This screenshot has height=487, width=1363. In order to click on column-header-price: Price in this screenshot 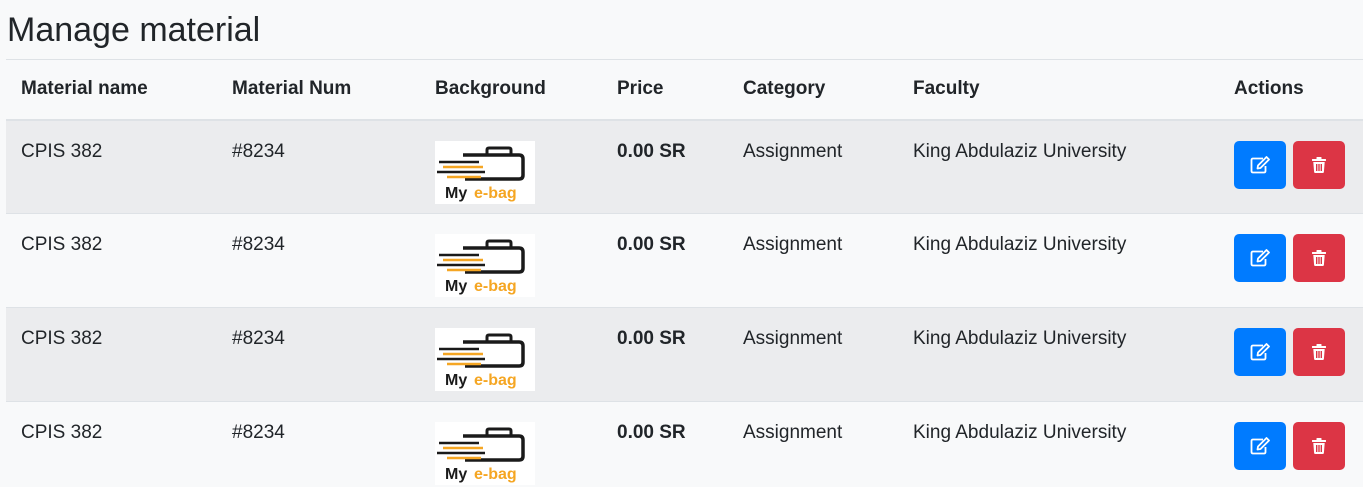, I will do `click(665, 90)`.